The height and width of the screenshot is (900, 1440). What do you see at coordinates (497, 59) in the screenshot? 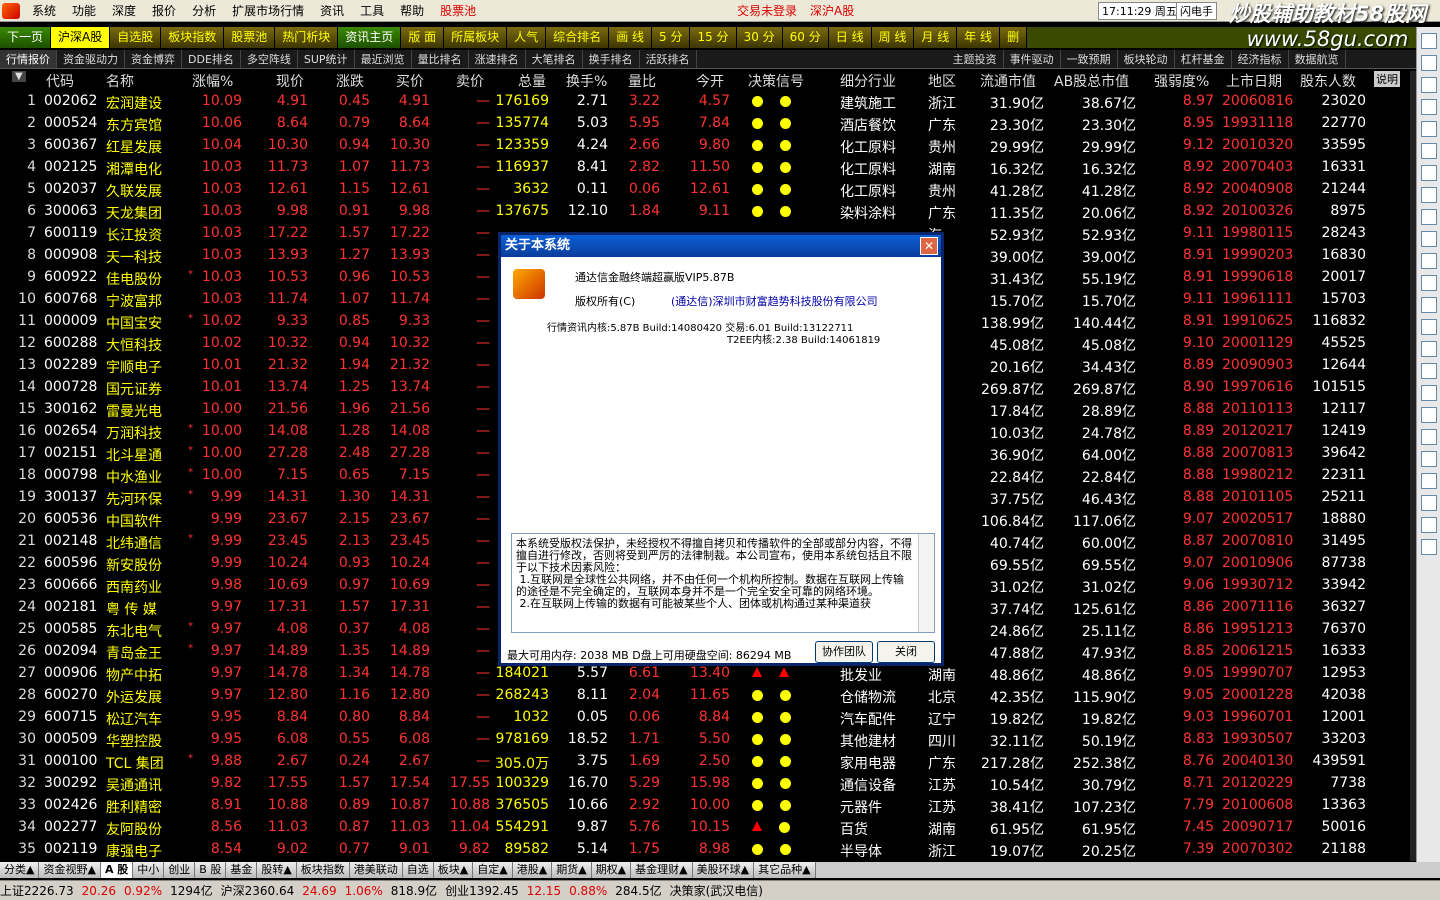
I see `subtab-speed: 涨速排名` at bounding box center [497, 59].